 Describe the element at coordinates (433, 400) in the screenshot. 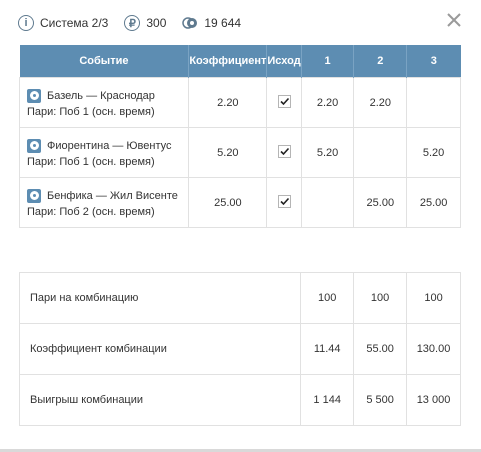

I see `summary-value: 13 000` at that location.